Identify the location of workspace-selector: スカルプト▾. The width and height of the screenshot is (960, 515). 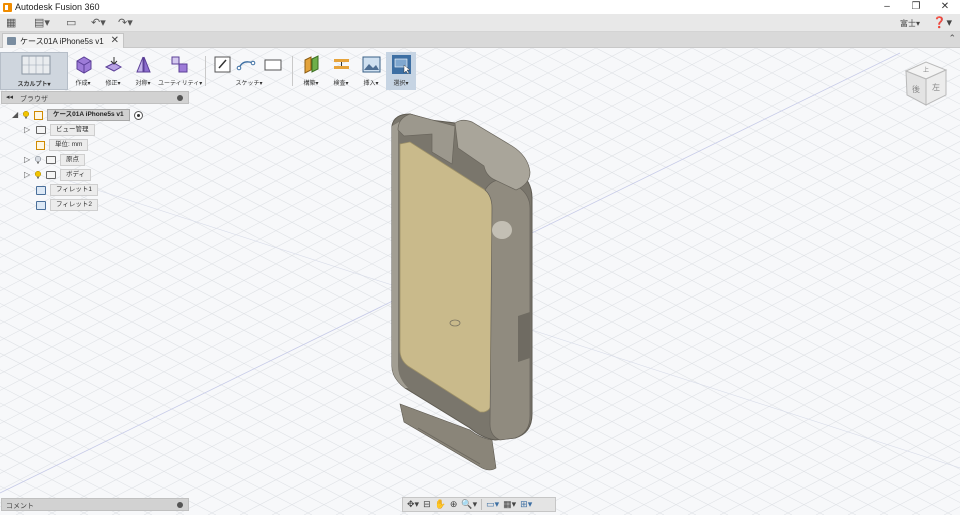
(34, 71).